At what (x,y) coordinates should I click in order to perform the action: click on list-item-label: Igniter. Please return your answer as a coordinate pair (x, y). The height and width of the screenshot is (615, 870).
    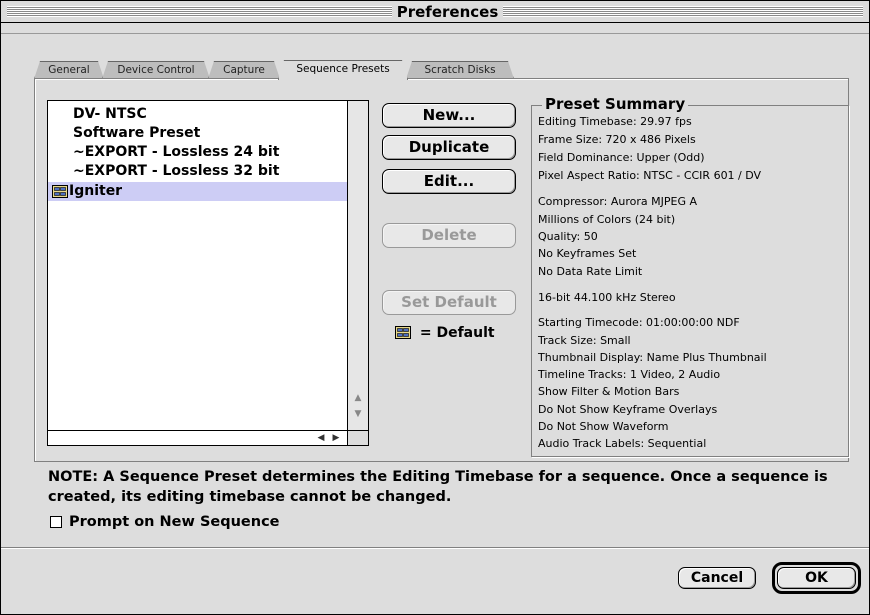
    Looking at the image, I should click on (96, 191).